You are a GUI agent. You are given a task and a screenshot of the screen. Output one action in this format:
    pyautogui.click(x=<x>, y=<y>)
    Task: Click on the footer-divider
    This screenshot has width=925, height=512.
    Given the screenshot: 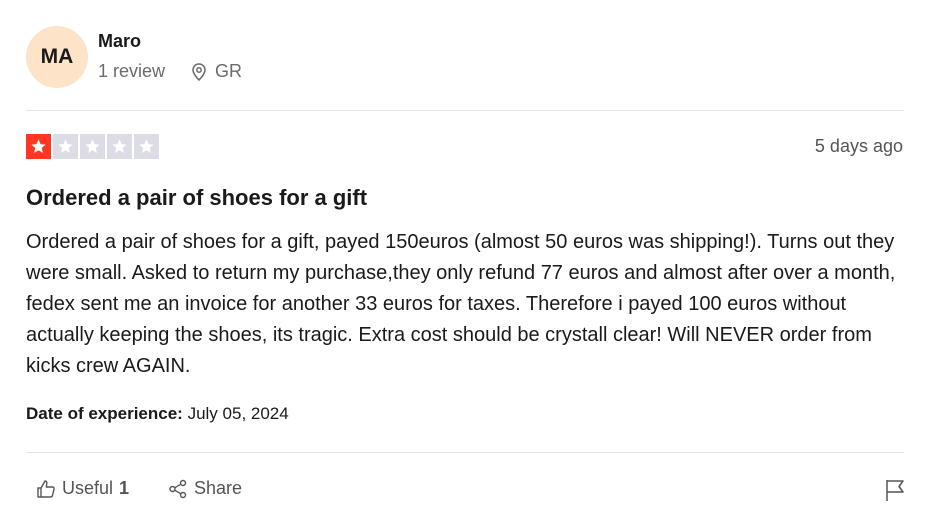 What is the action you would take?
    pyautogui.click(x=465, y=452)
    